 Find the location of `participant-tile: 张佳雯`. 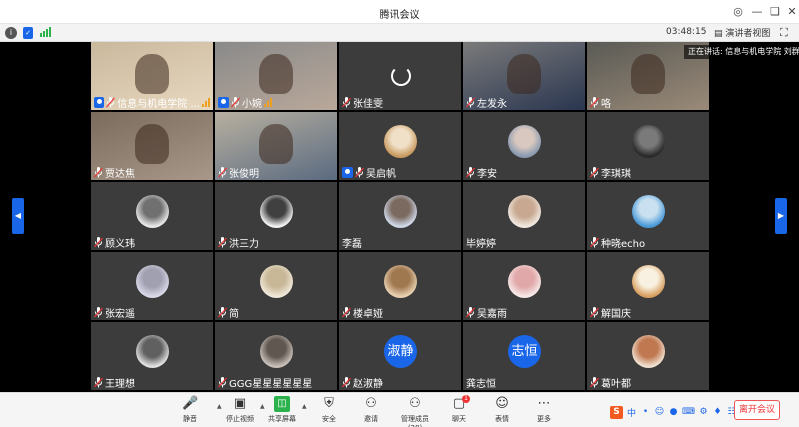

participant-tile: 张佳雯 is located at coordinates (400, 76).